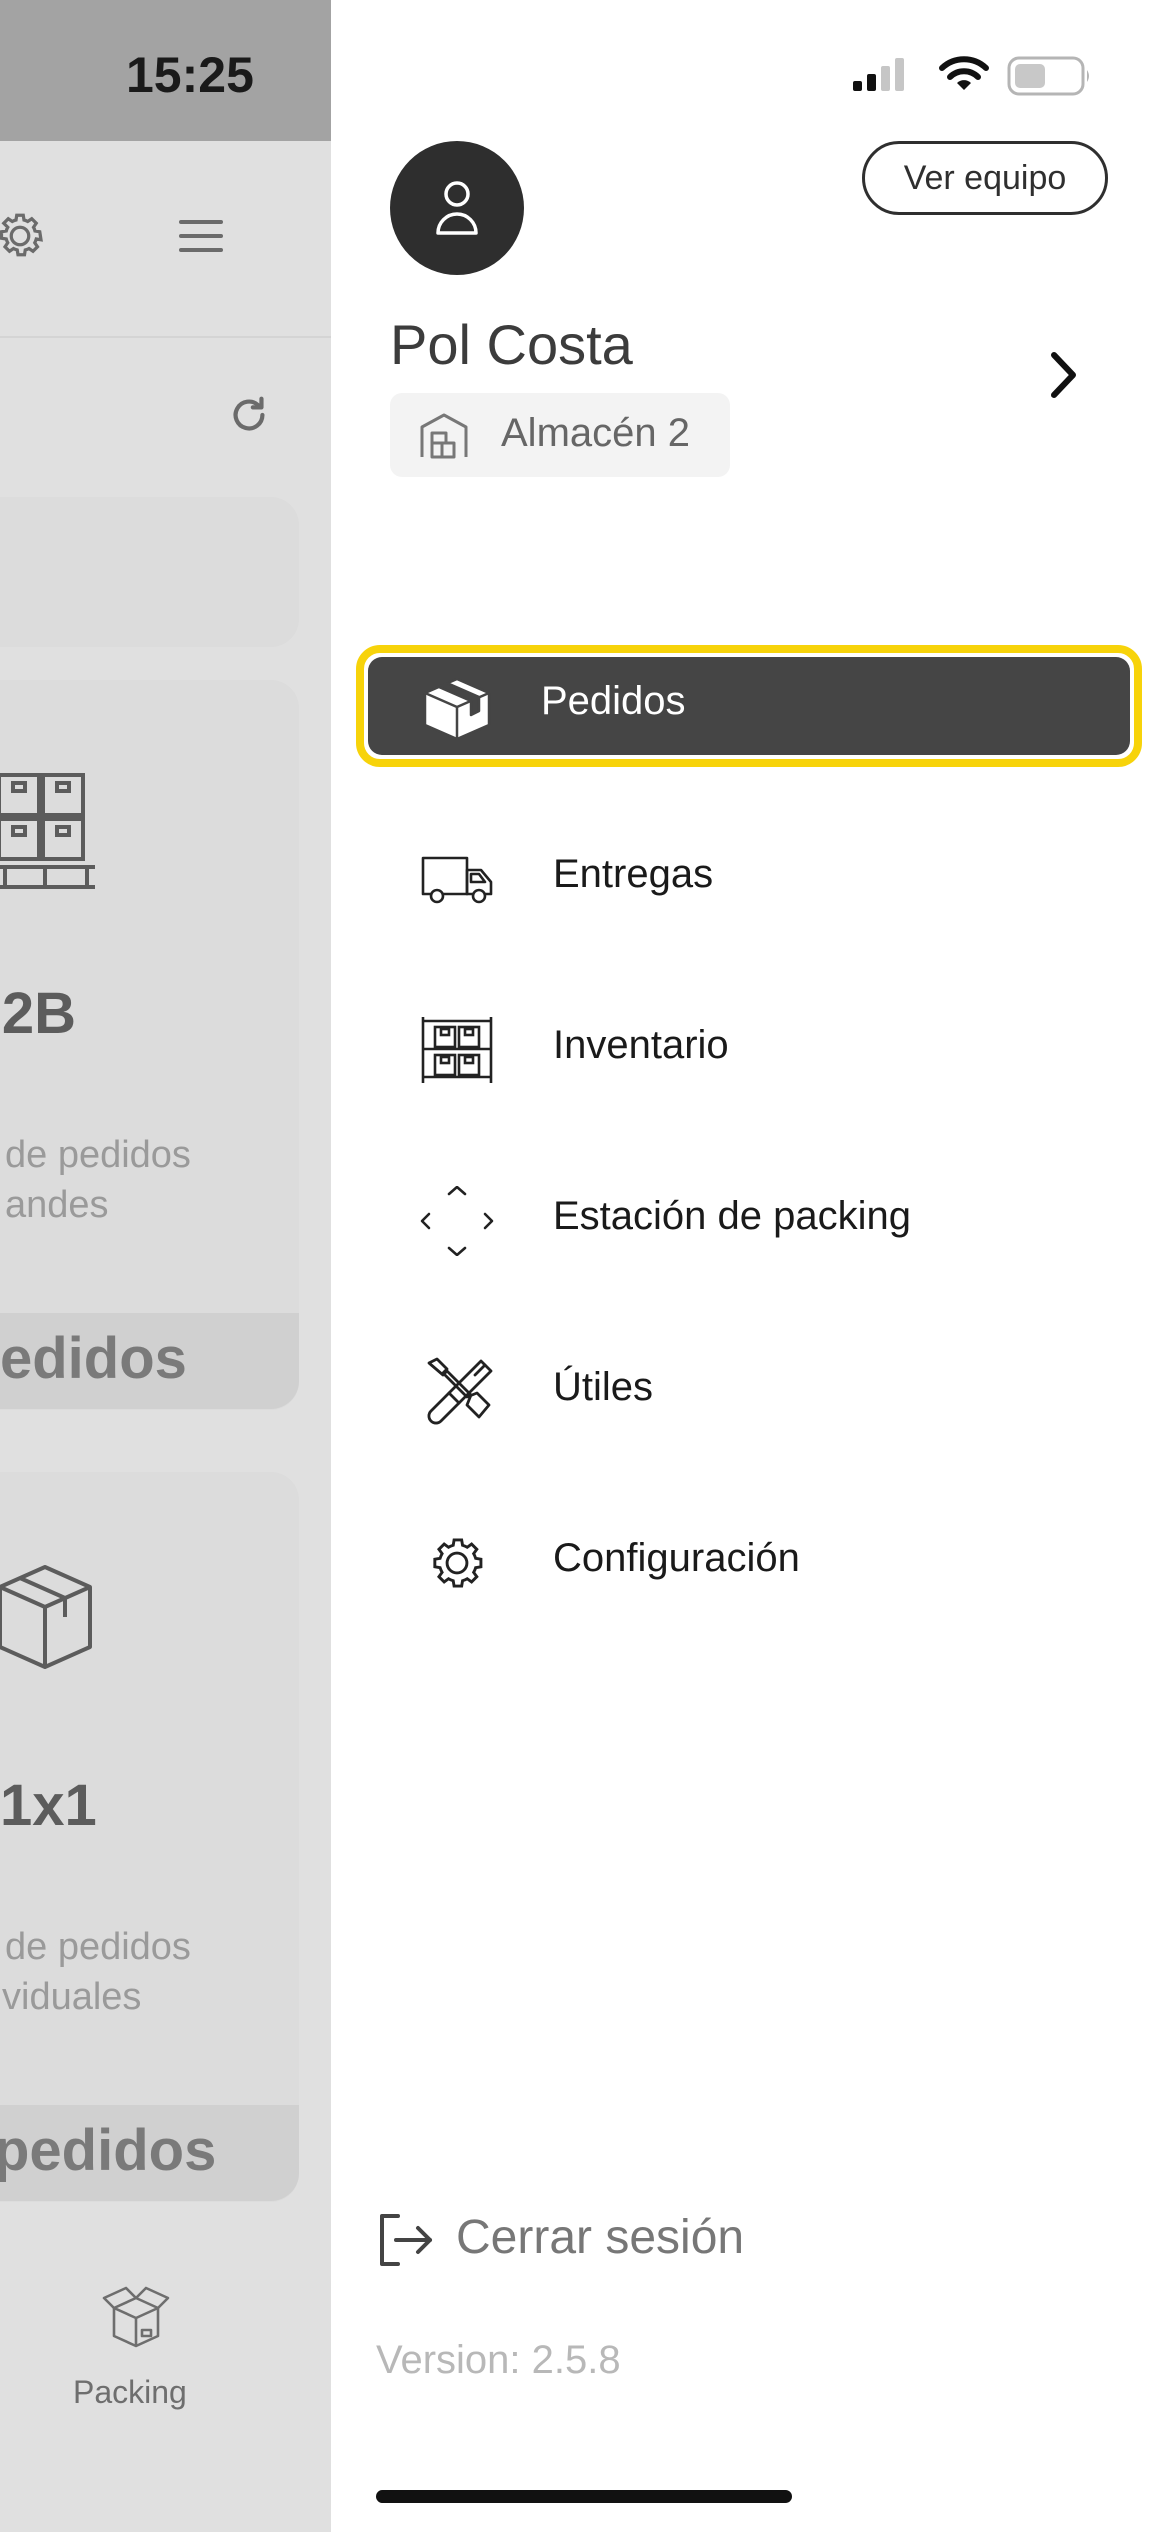 The image size is (1170, 2532). Describe the element at coordinates (249, 415) in the screenshot. I see `refresh-icon` at that location.